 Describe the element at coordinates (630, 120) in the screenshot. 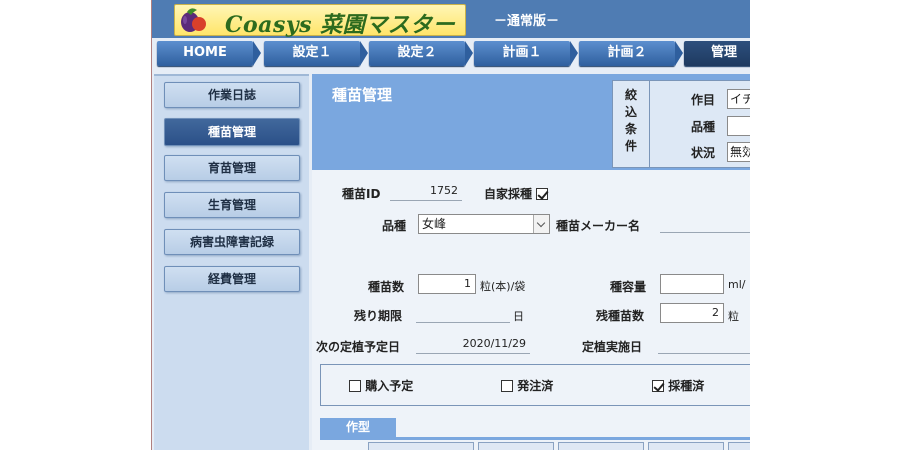

I see `filter-label-text: 絞込条件` at that location.